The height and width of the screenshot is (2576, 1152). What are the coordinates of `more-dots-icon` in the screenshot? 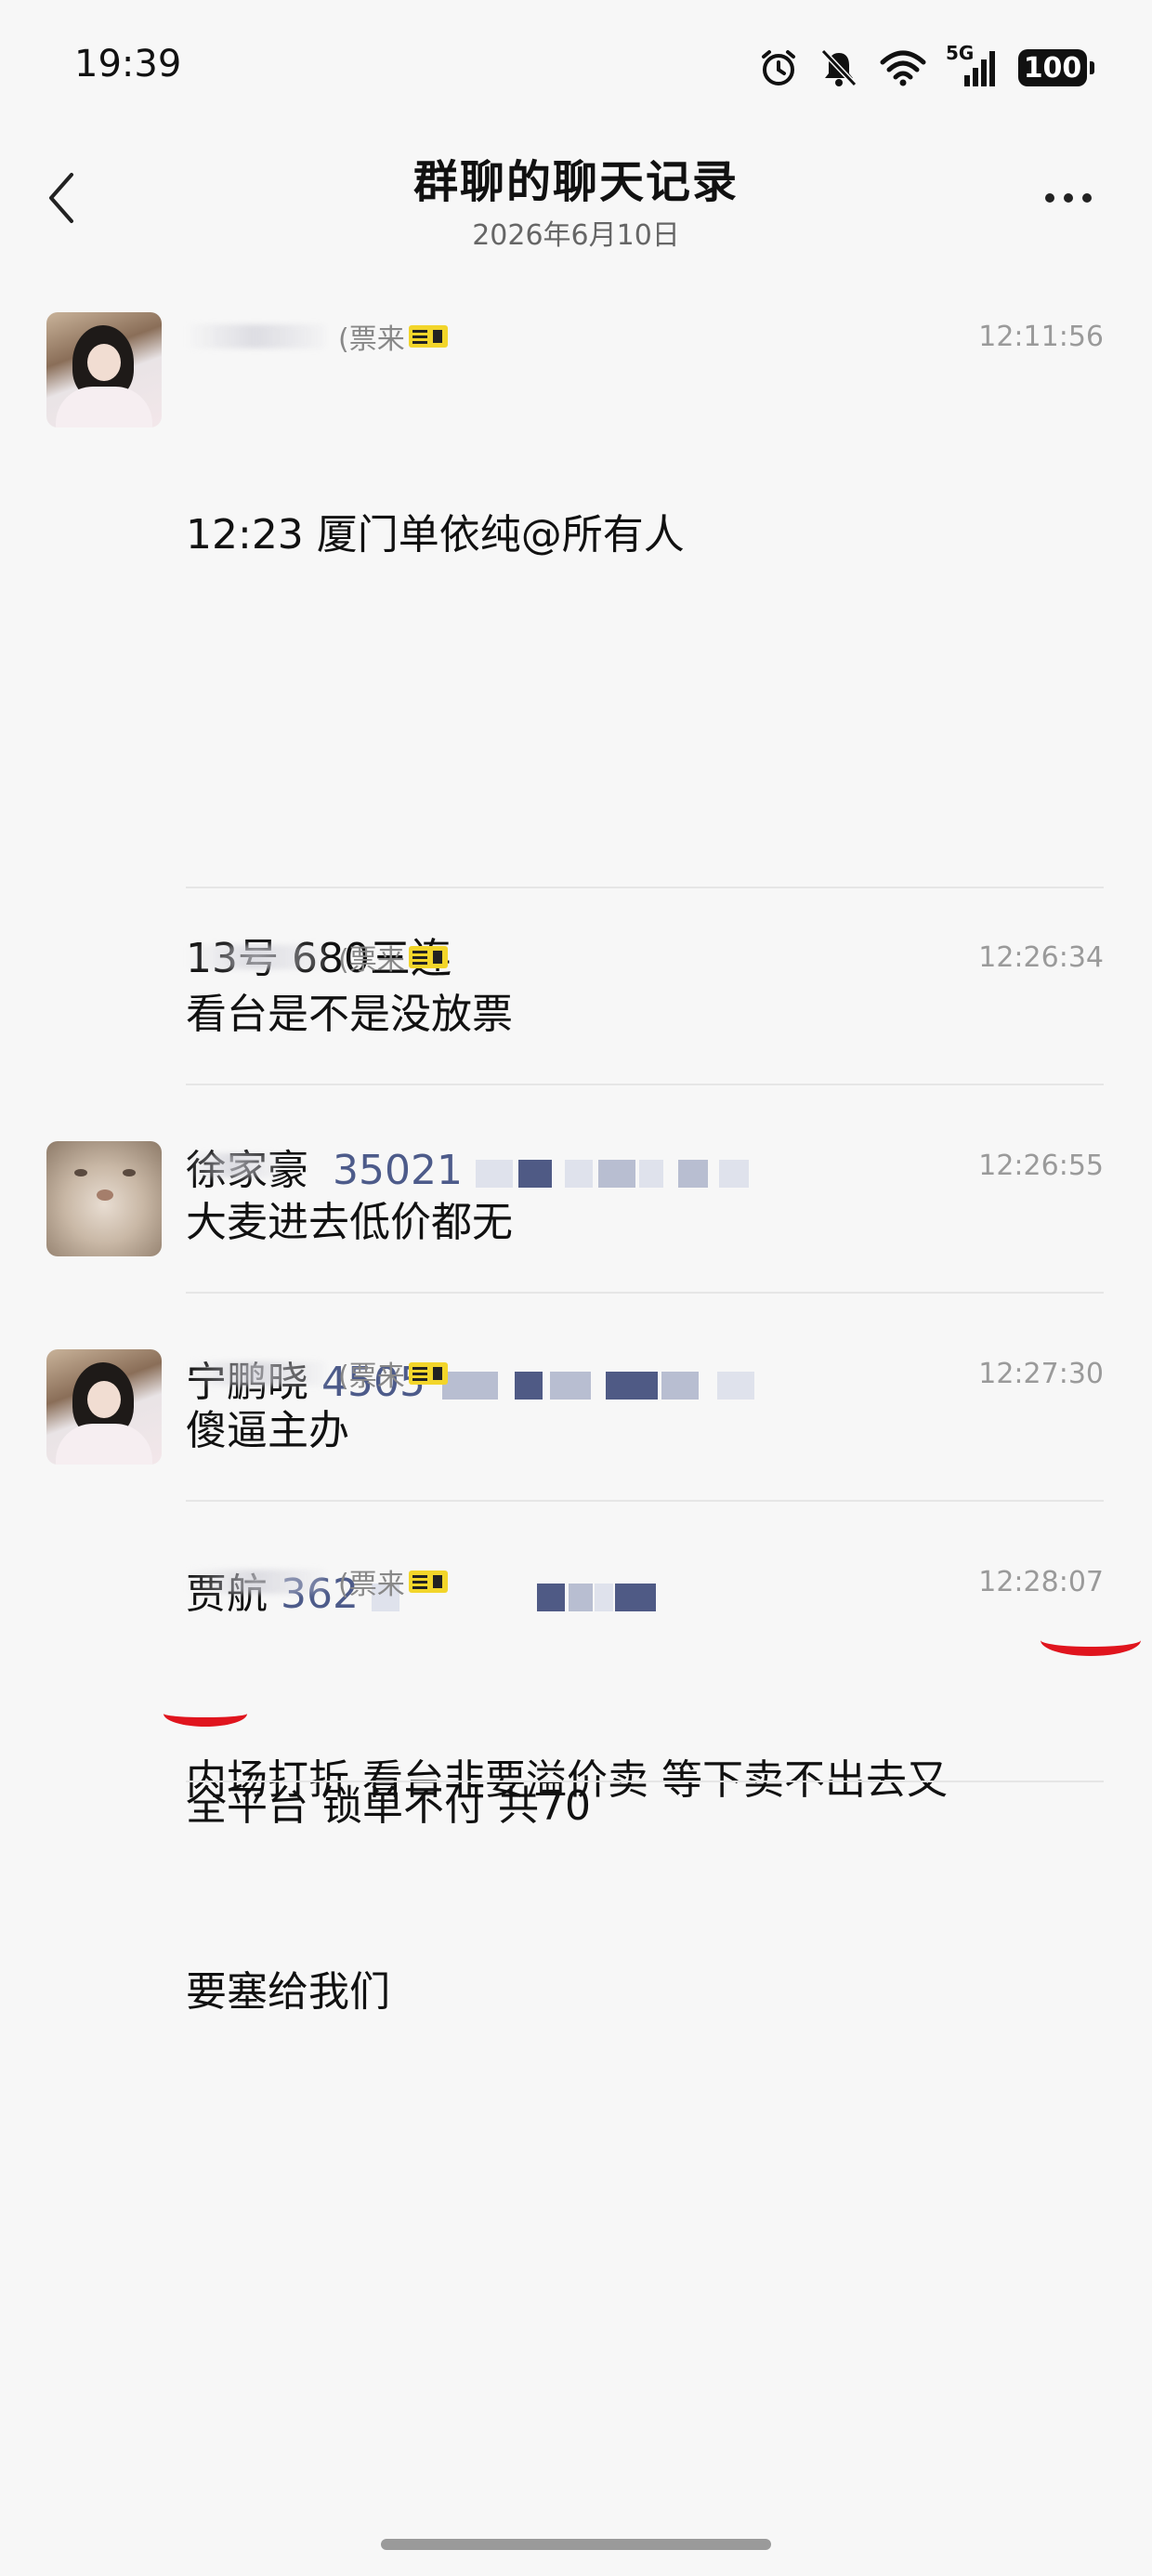 It's located at (1049, 198).